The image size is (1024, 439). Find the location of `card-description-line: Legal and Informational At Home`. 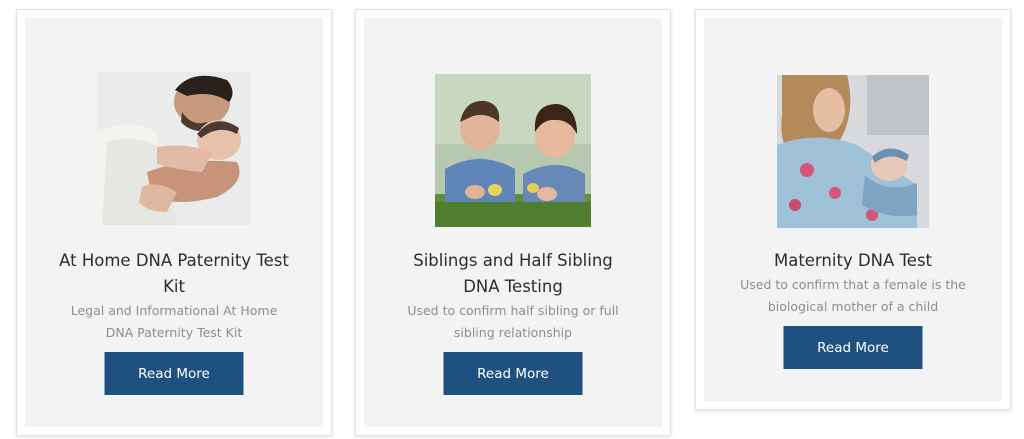

card-description-line: Legal and Informational At Home is located at coordinates (174, 310).